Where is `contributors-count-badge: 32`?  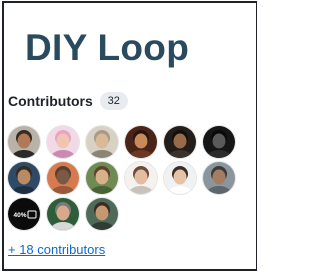
contributors-count-badge: 32 is located at coordinates (113, 101).